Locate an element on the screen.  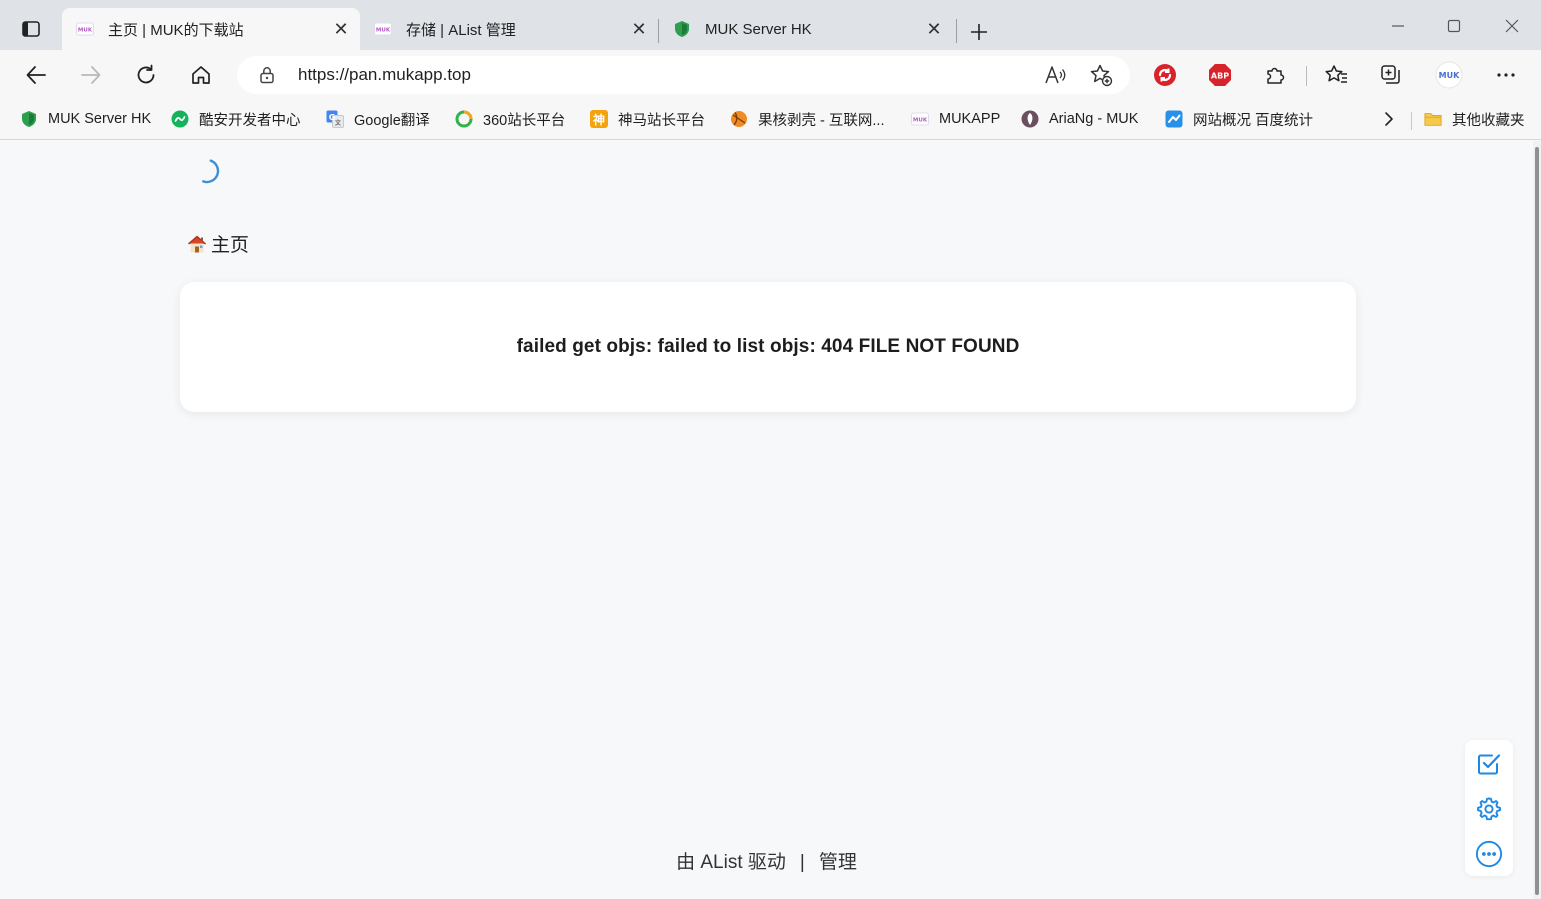
more-options-button is located at coordinates (1489, 854).